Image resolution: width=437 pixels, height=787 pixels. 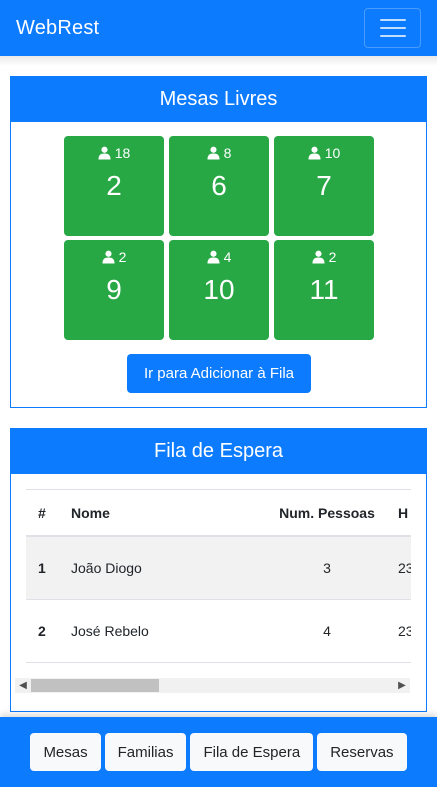 I want to click on nav-button-reservas: Reservas, so click(x=362, y=752).